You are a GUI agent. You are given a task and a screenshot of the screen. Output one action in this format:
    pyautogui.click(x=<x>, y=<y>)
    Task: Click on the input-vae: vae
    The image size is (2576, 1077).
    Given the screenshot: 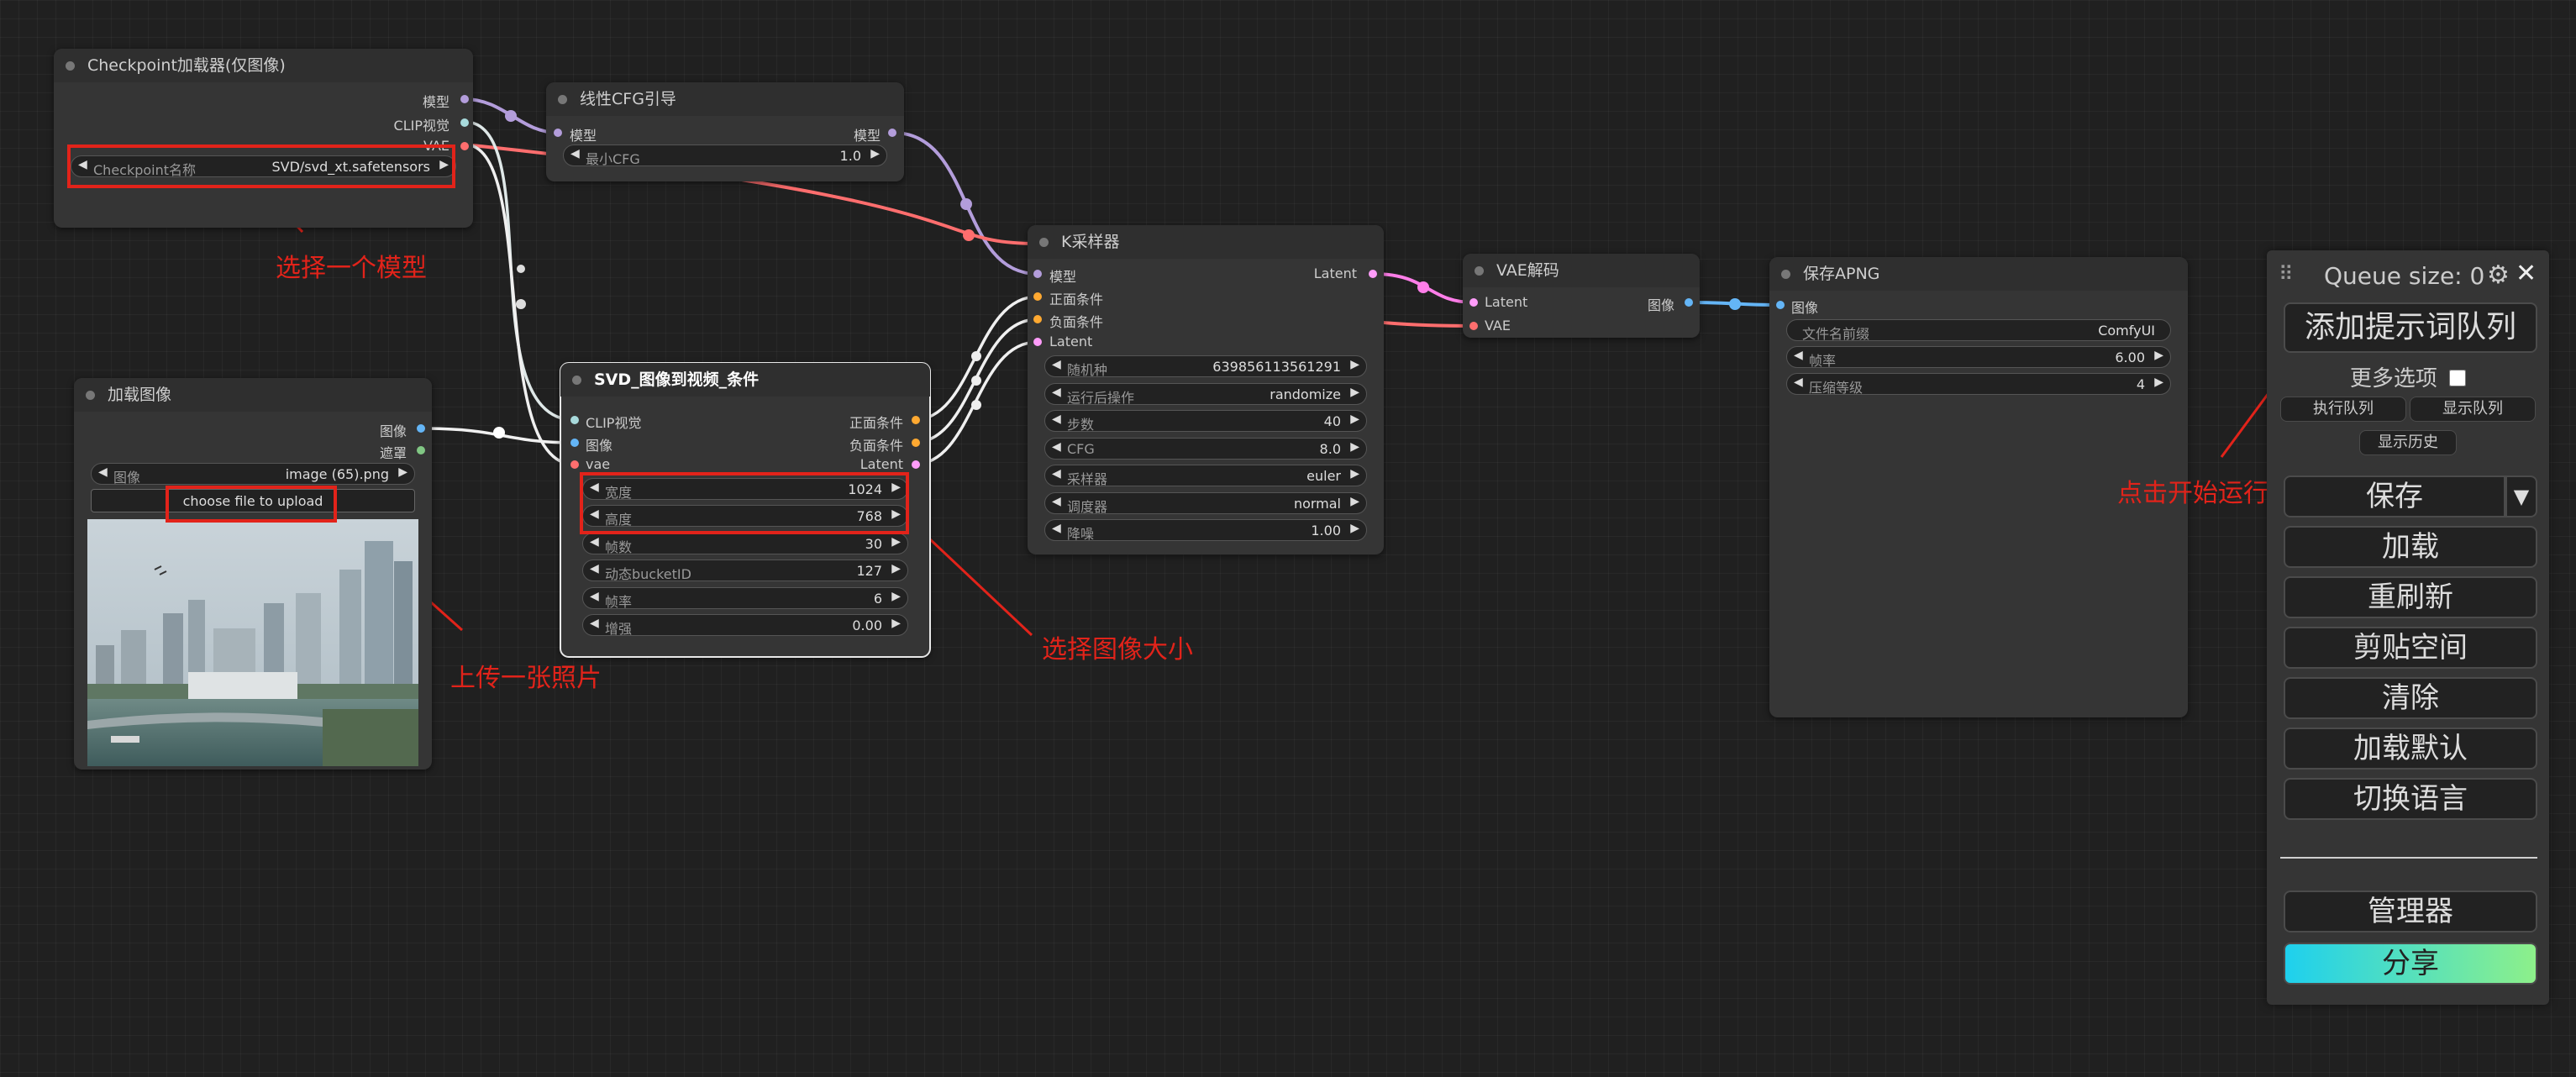 What is the action you would take?
    pyautogui.click(x=598, y=464)
    